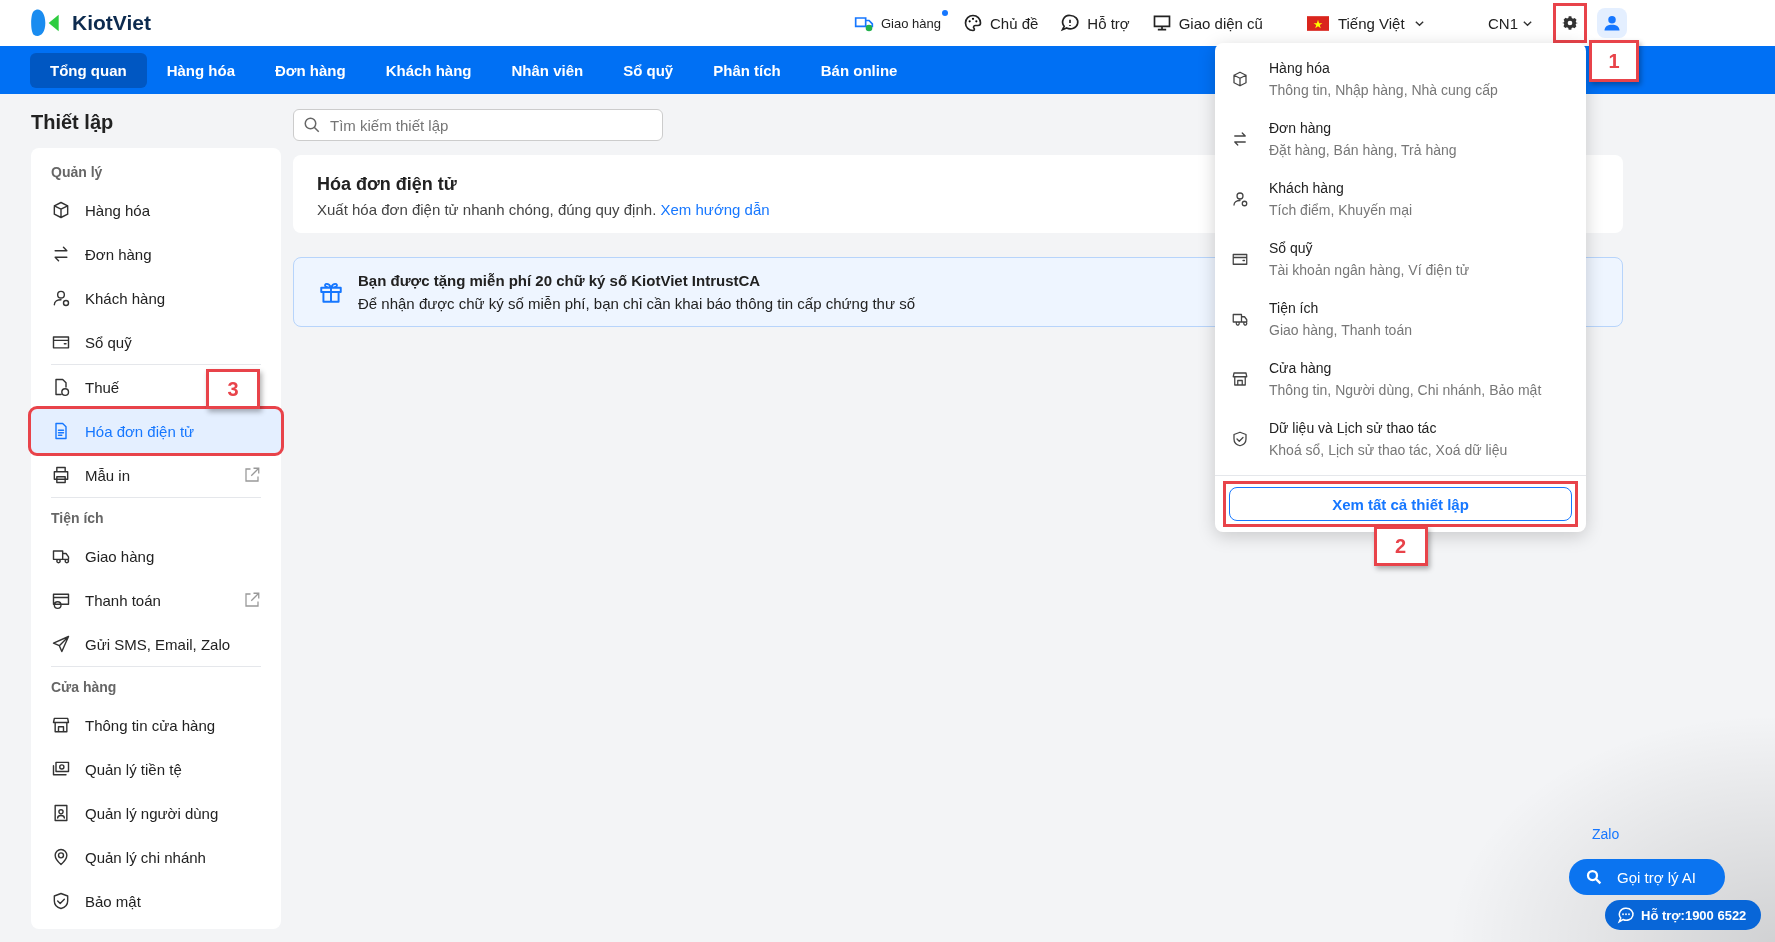 This screenshot has width=1775, height=942. Describe the element at coordinates (1400, 546) in the screenshot. I see `callout-number: 2` at that location.